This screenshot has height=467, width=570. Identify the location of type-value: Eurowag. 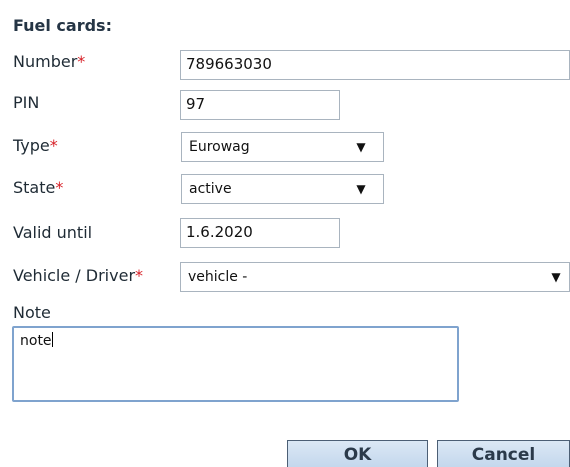
(219, 147).